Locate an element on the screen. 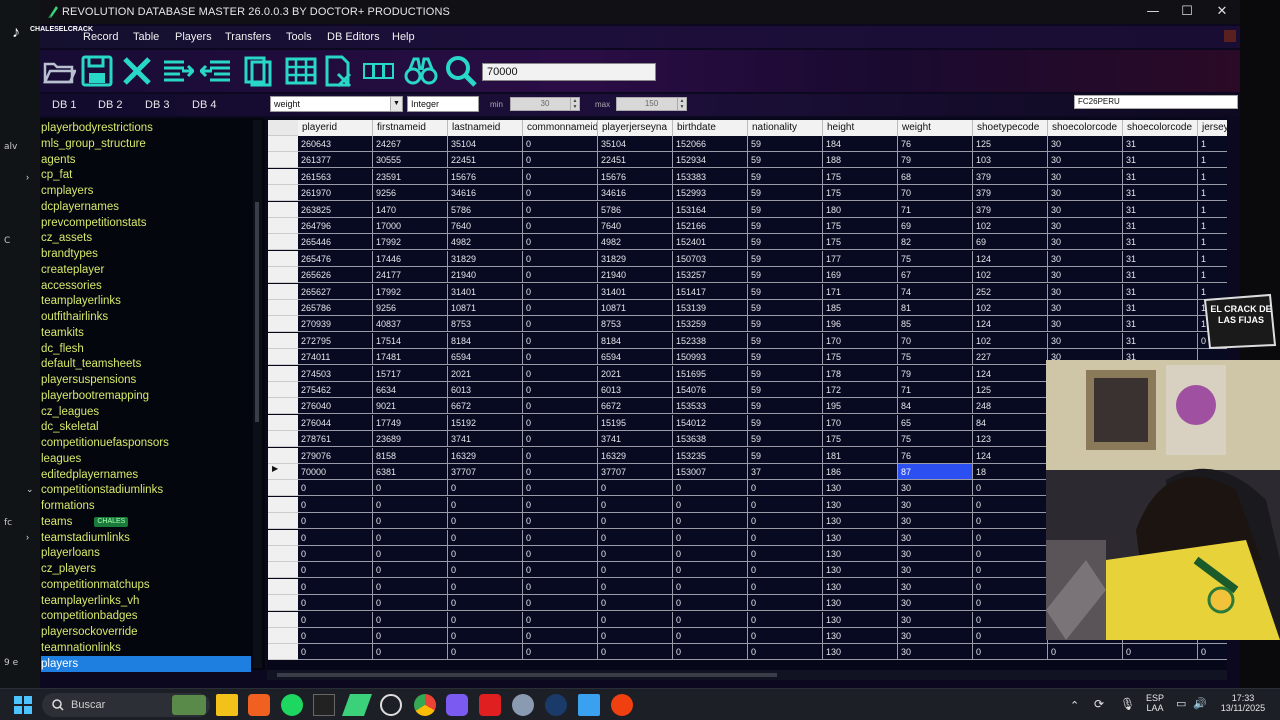 The height and width of the screenshot is (720, 1280). table-cell: 154076 is located at coordinates (710, 390).